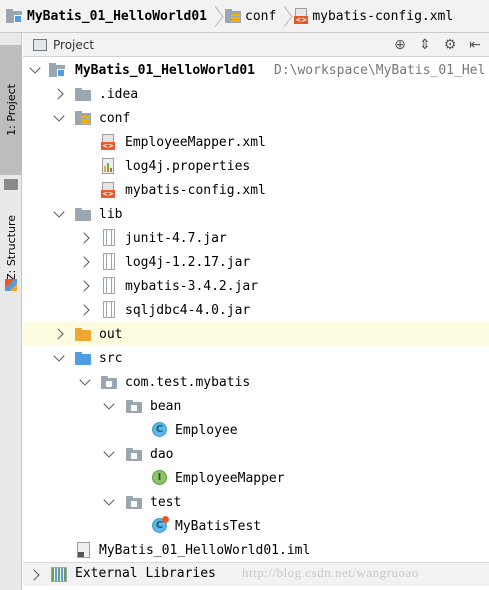  Describe the element at coordinates (83, 550) in the screenshot. I see `module-file-icon` at that location.